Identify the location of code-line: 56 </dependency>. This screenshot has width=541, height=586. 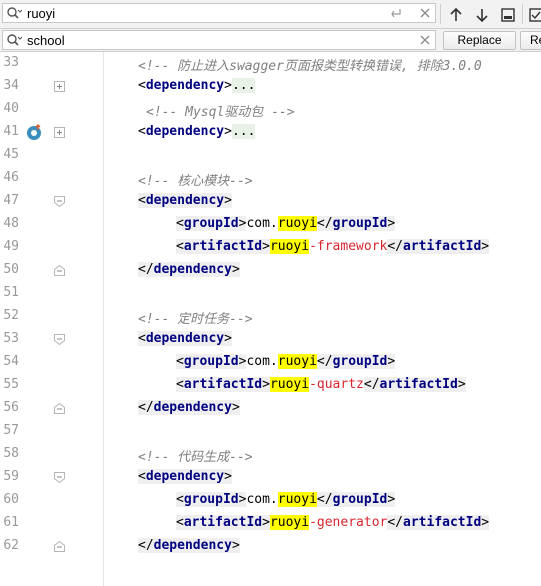
(270, 408).